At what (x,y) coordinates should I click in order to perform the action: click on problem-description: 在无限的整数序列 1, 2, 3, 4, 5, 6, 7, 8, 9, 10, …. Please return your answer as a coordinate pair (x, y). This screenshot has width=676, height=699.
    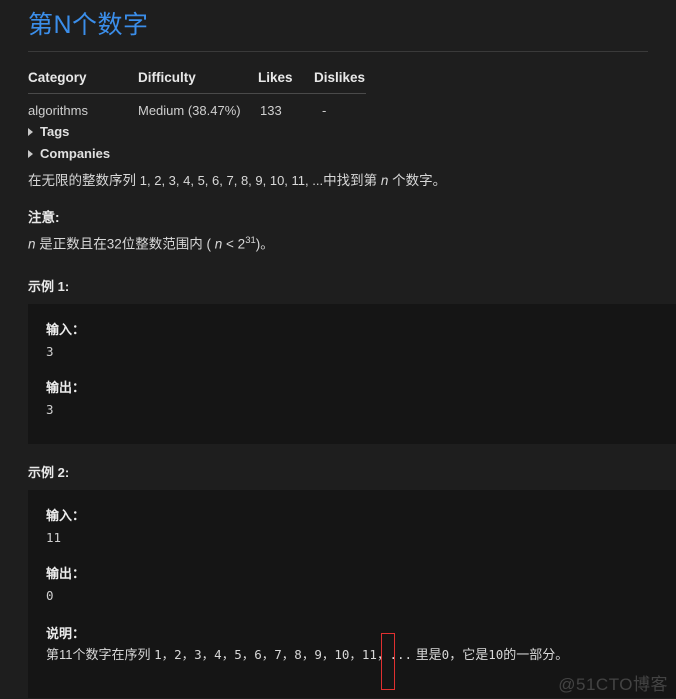
    Looking at the image, I should click on (338, 181).